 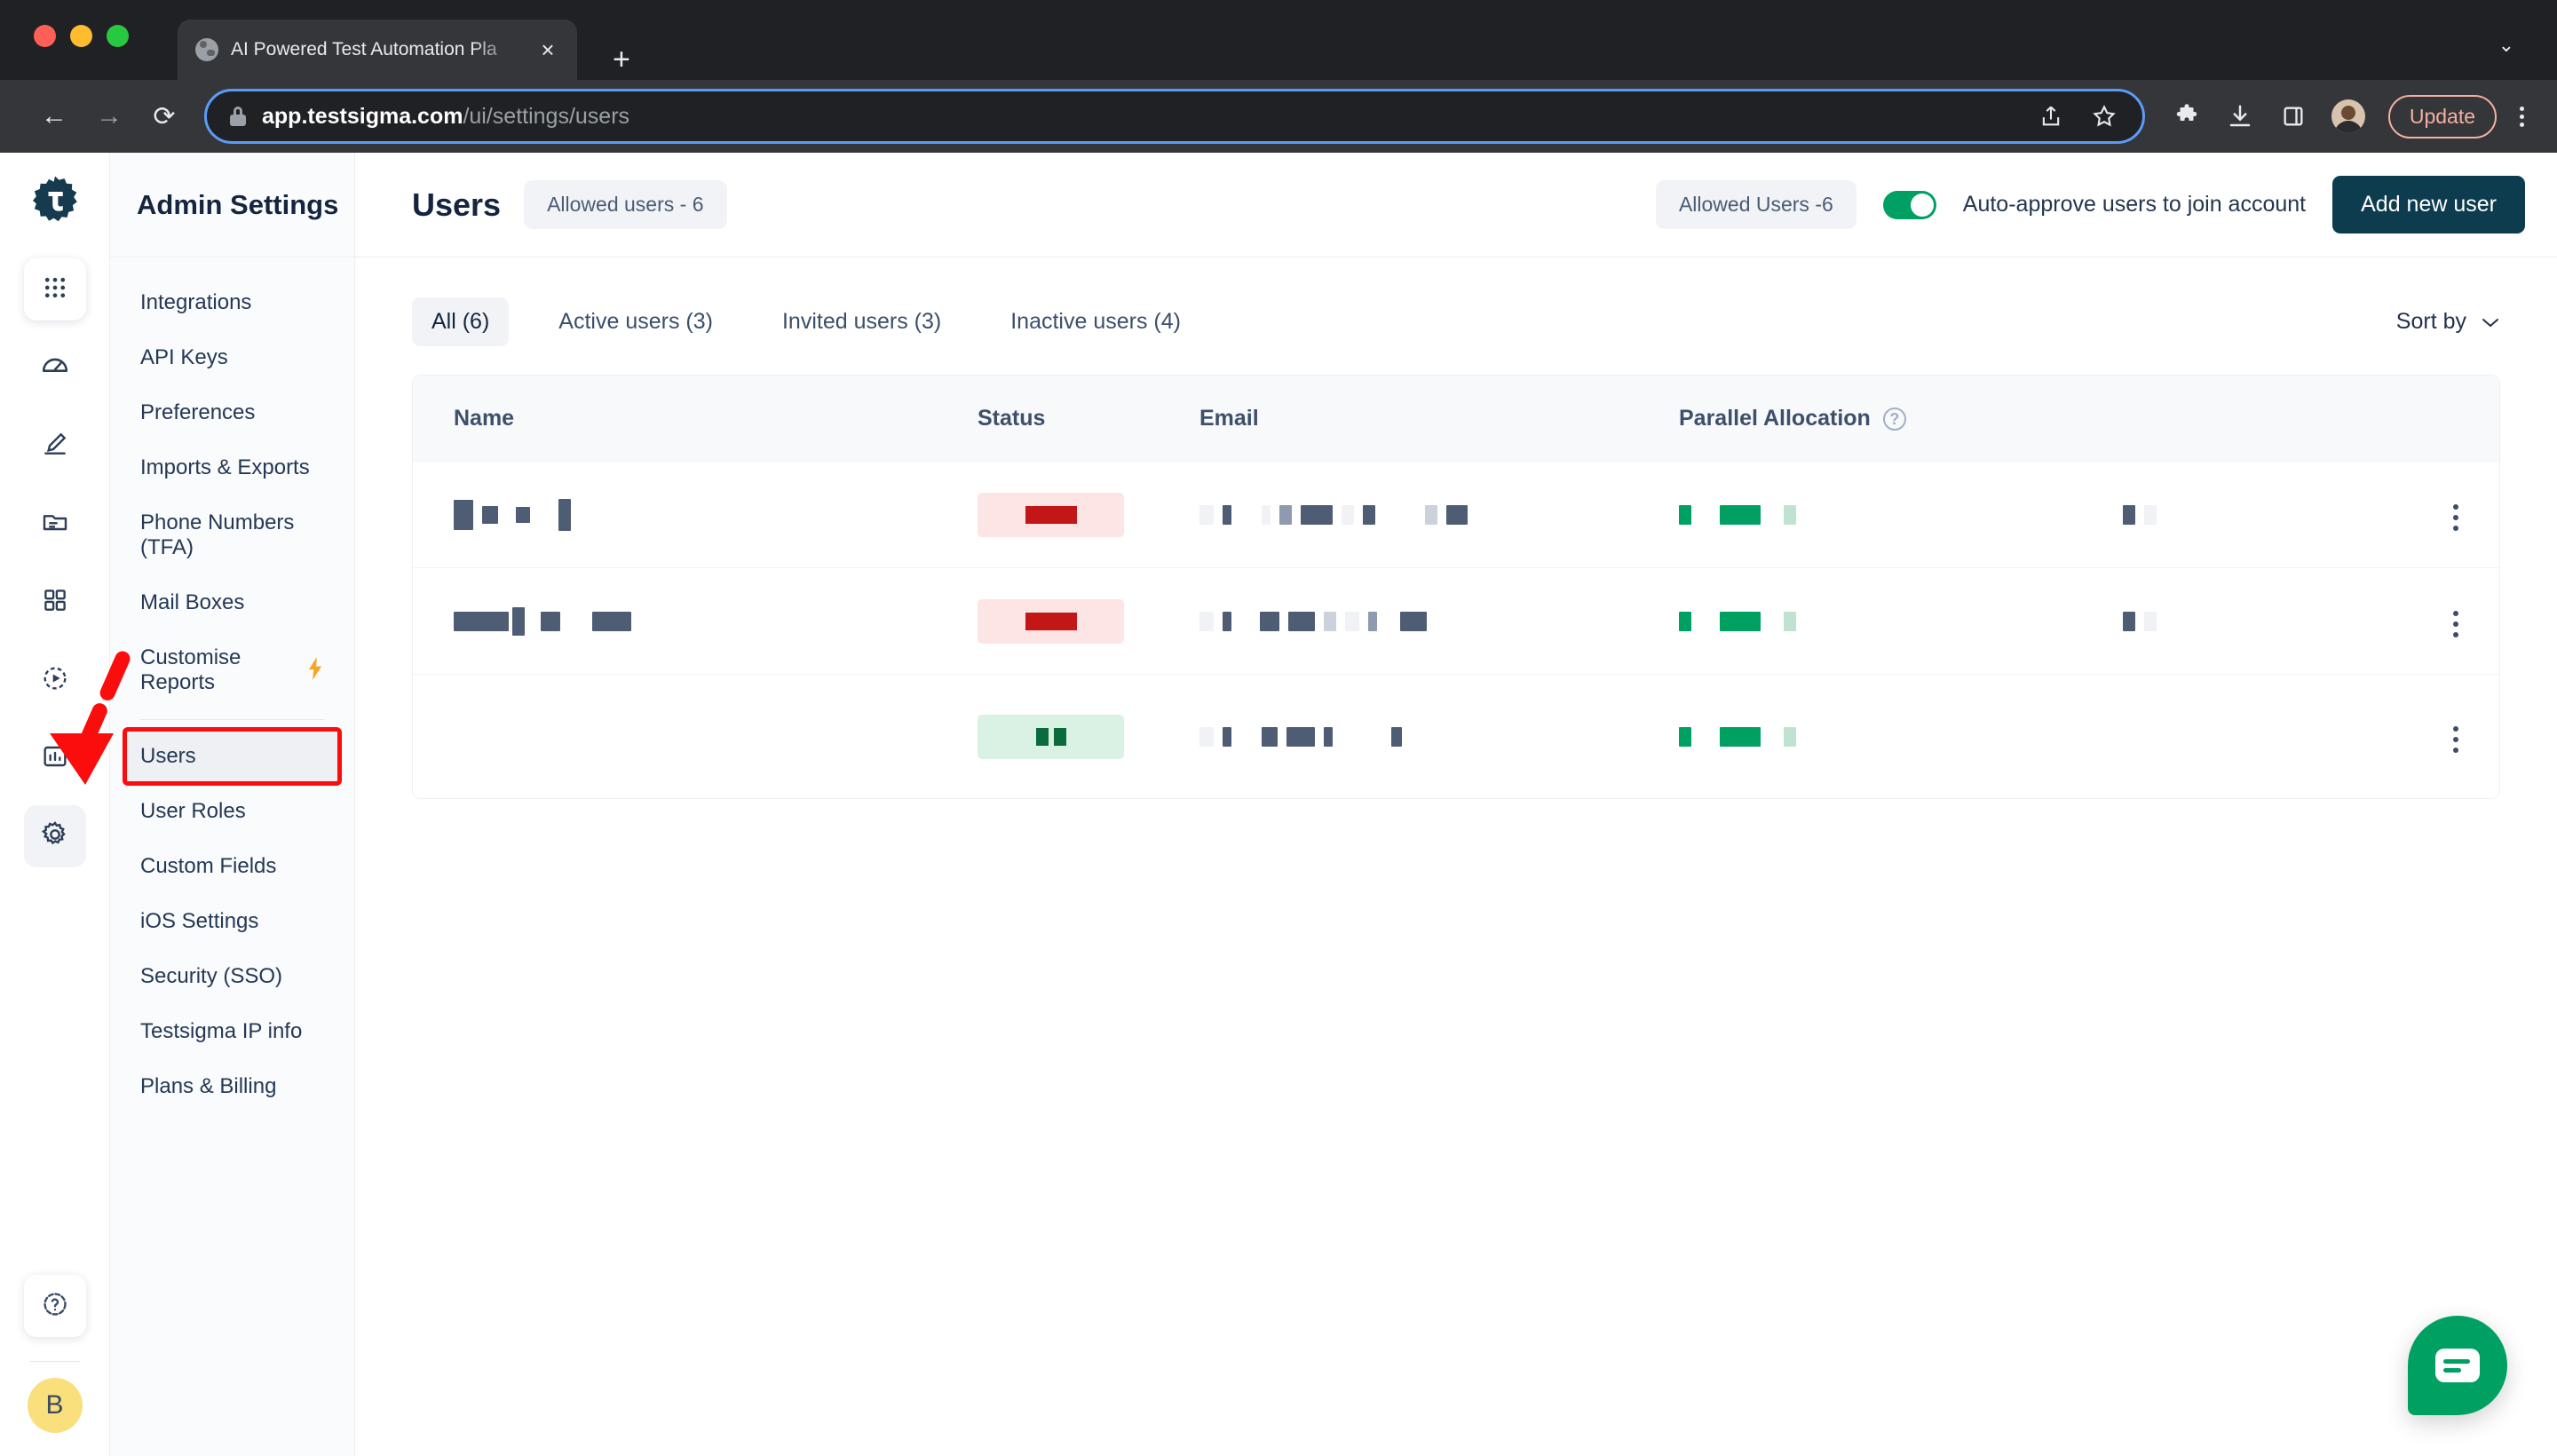 I want to click on dashboard-speedometer-icon, so click(x=55, y=368).